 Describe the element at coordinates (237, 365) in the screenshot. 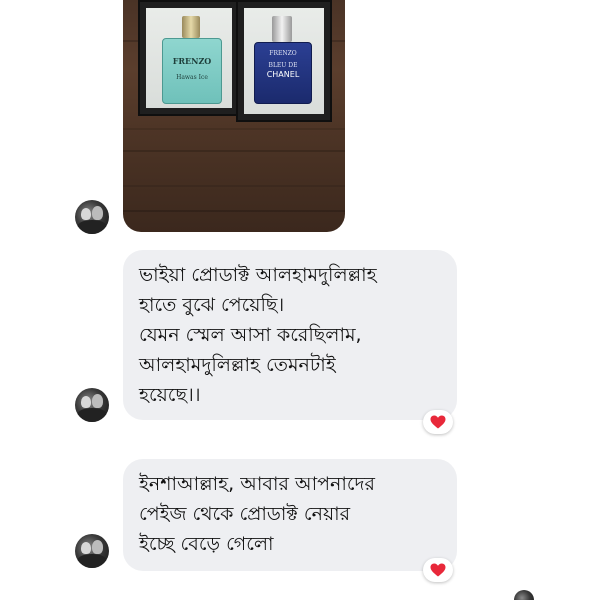

I see `message-line: আলহামদুলিল্লাহ তেমনটাই` at that location.